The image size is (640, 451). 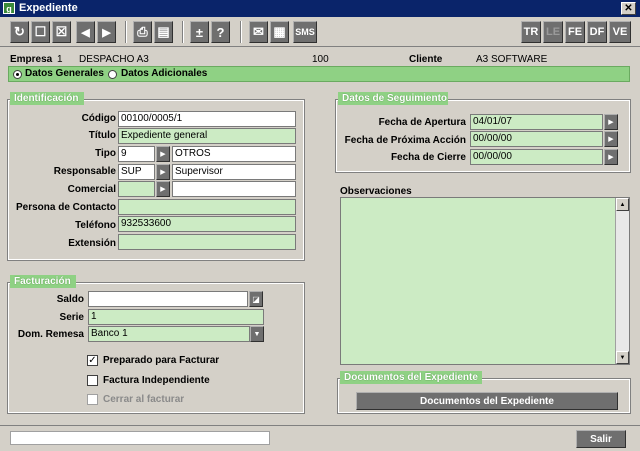 What do you see at coordinates (92, 399) in the screenshot?
I see `cerrar-checkbox` at bounding box center [92, 399].